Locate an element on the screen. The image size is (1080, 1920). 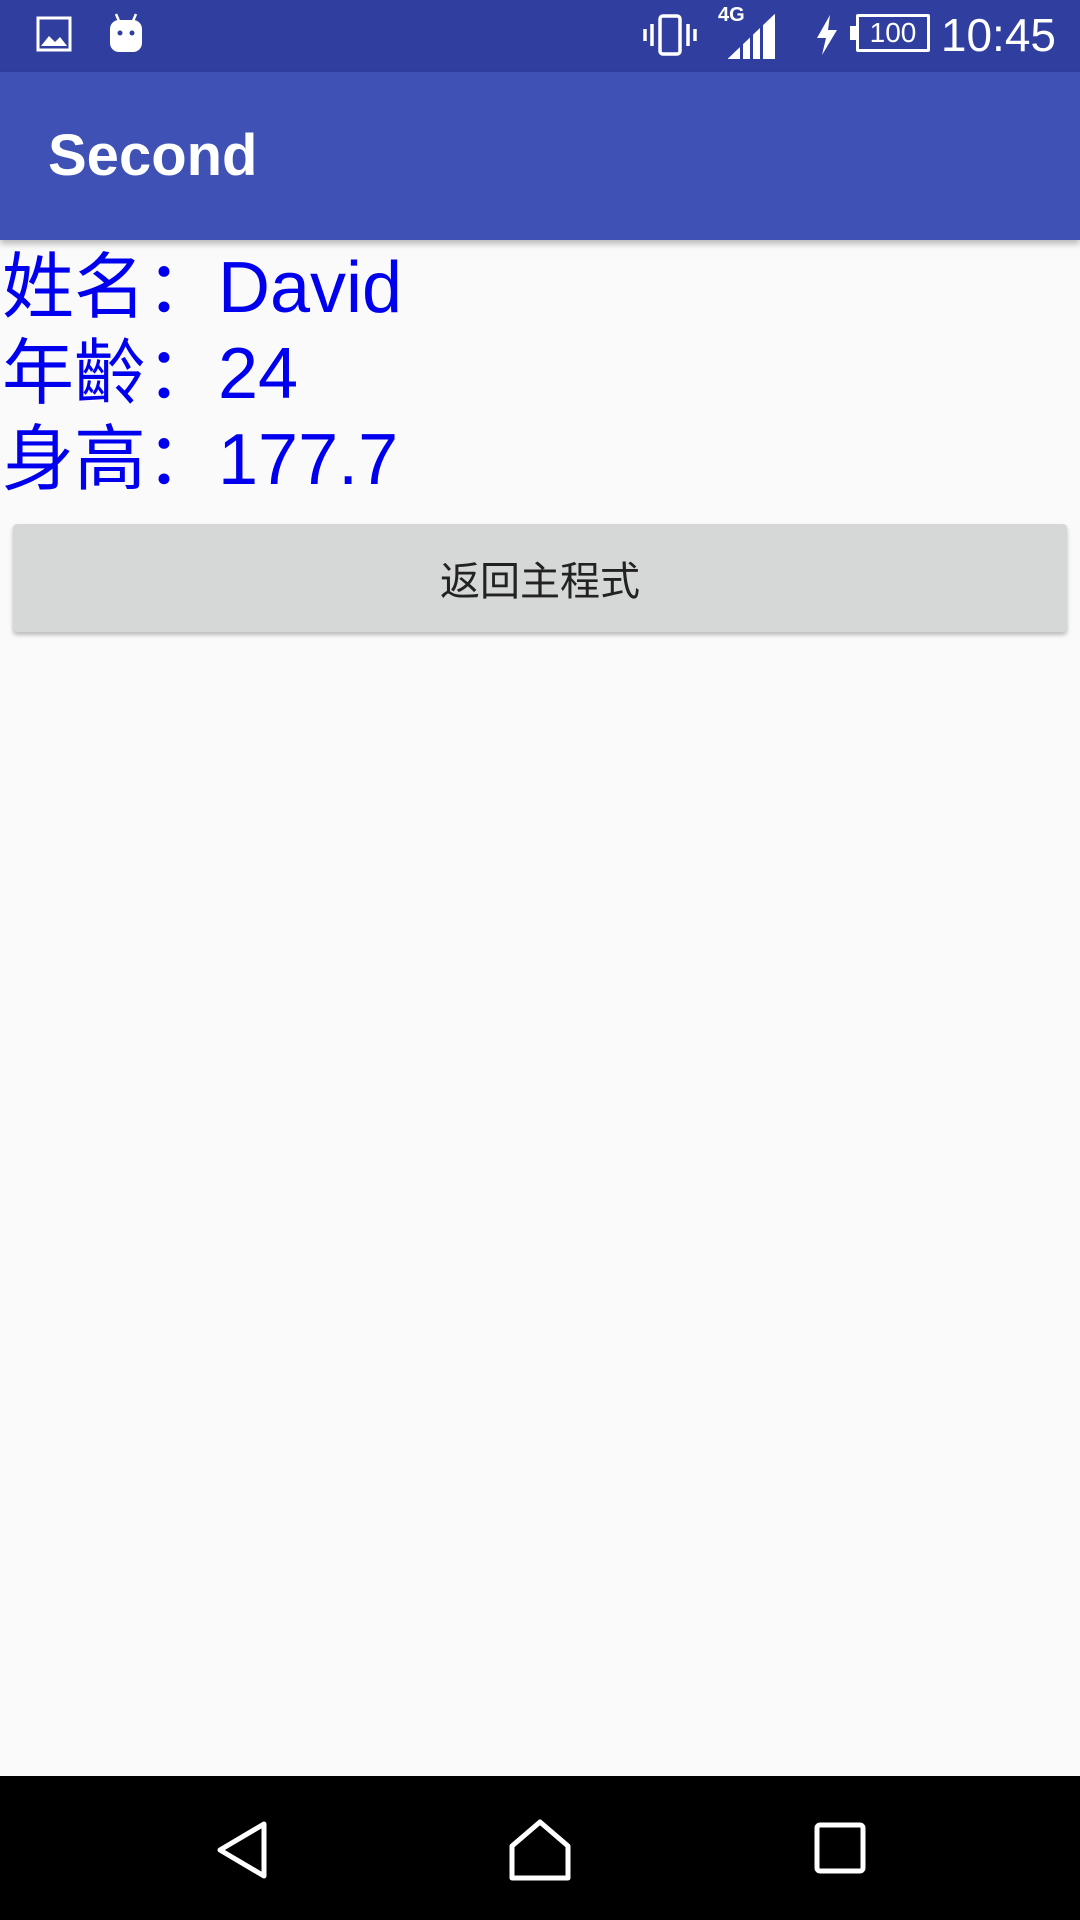
signal-icon is located at coordinates (751, 37).